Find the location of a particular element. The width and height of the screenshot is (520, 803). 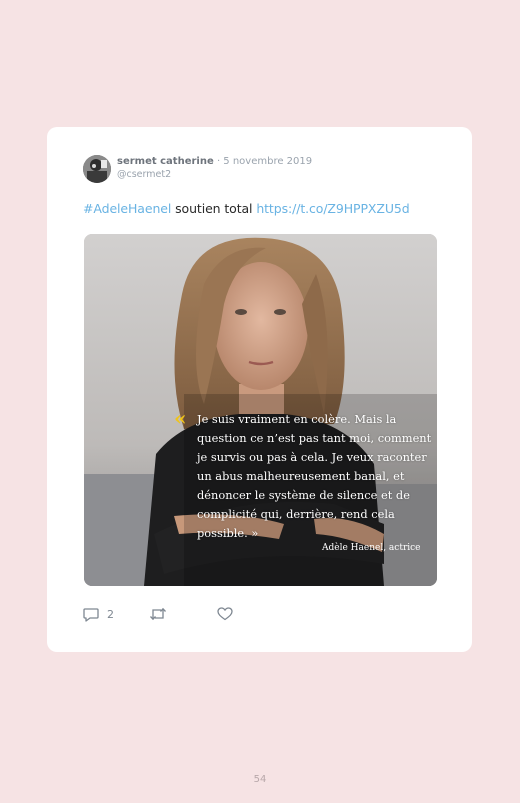

avatar is located at coordinates (97, 169).